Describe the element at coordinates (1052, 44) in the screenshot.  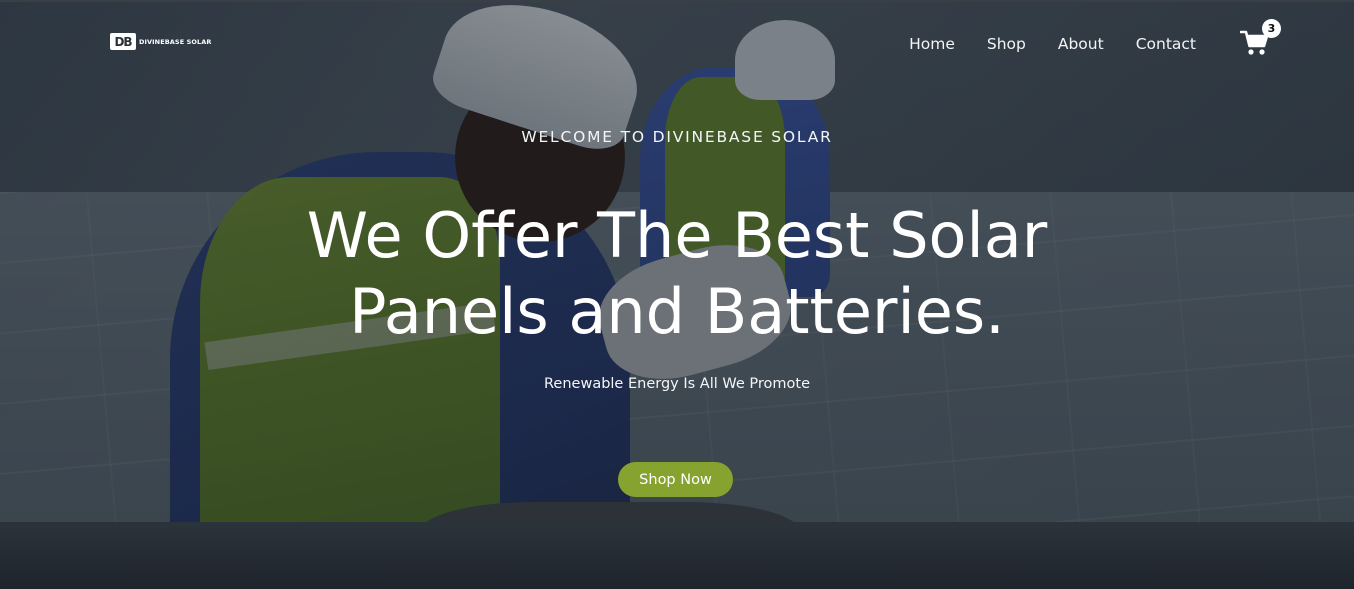
I see `main-nav: Home Shop About Contact` at that location.